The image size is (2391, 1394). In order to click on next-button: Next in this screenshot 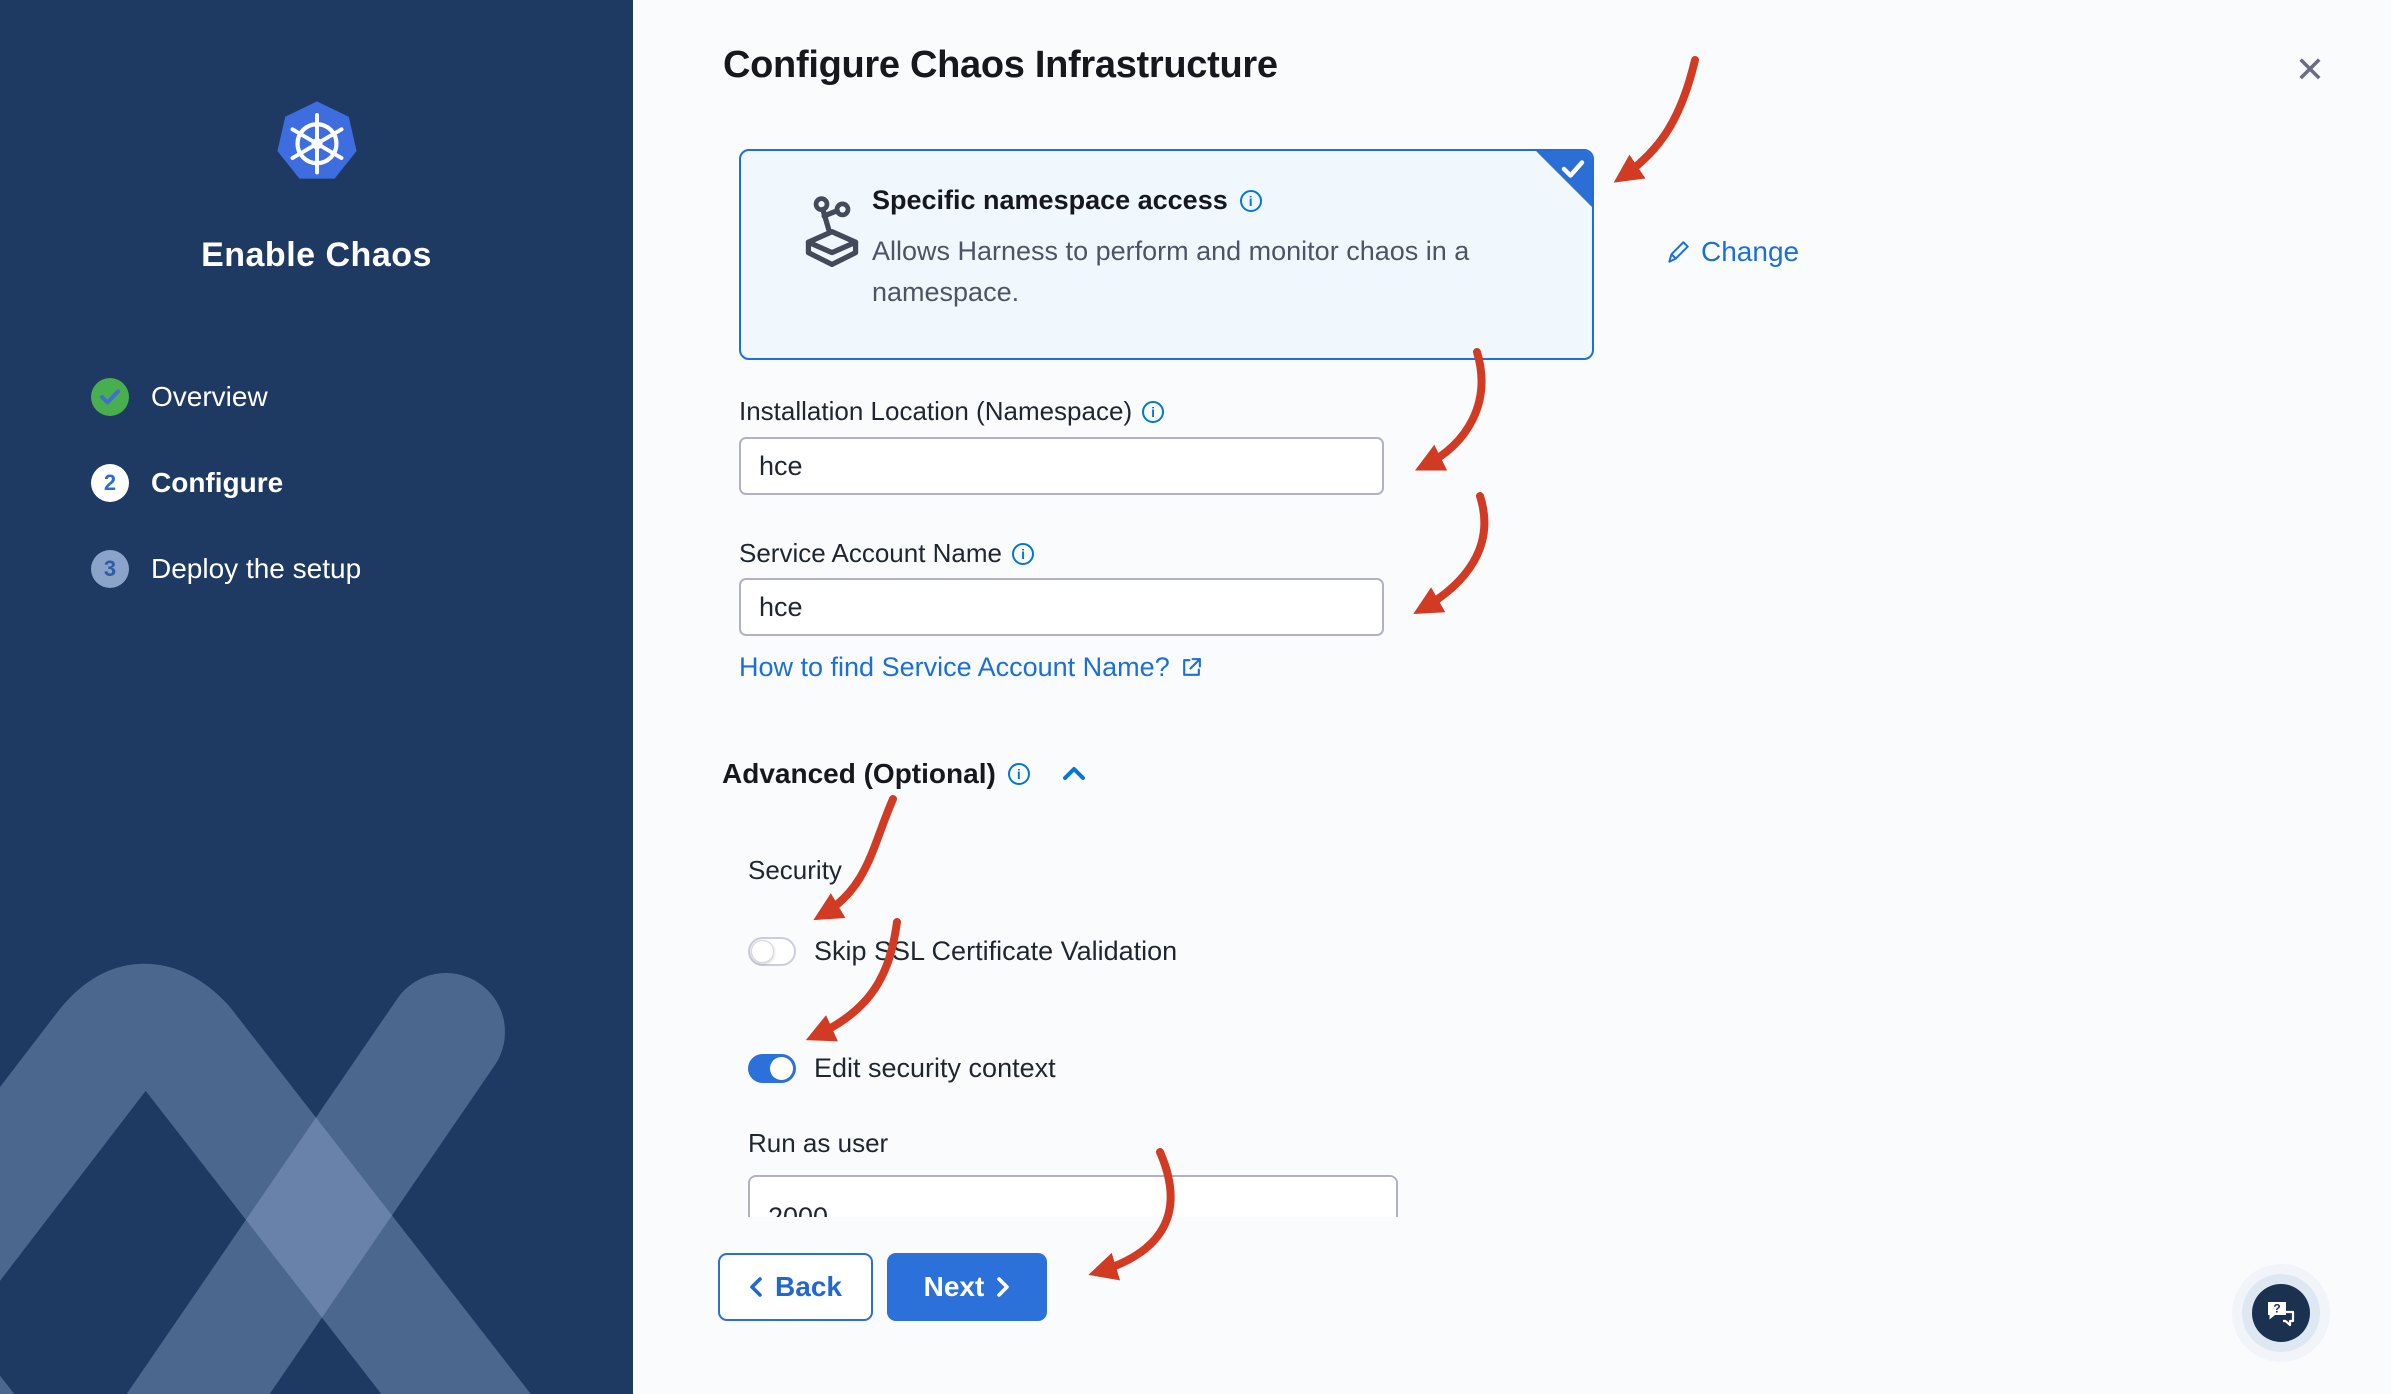, I will do `click(967, 1287)`.